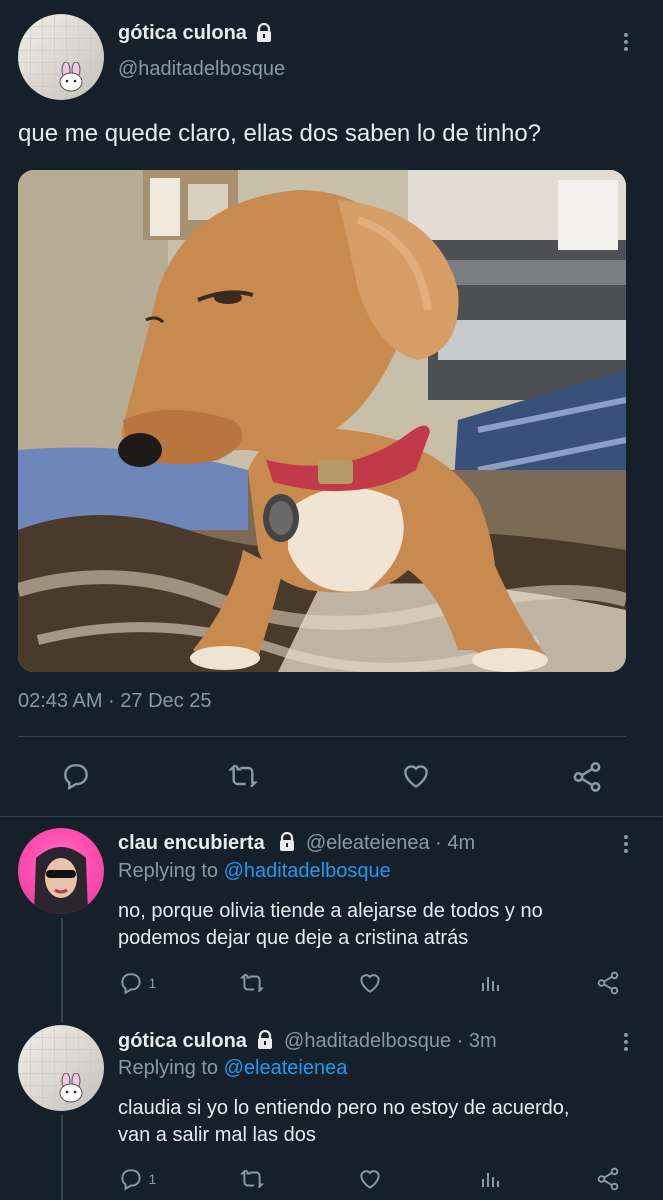 Image resolution: width=663 pixels, height=1200 pixels. What do you see at coordinates (476, 1041) in the screenshot?
I see `reply-time: · 3m` at bounding box center [476, 1041].